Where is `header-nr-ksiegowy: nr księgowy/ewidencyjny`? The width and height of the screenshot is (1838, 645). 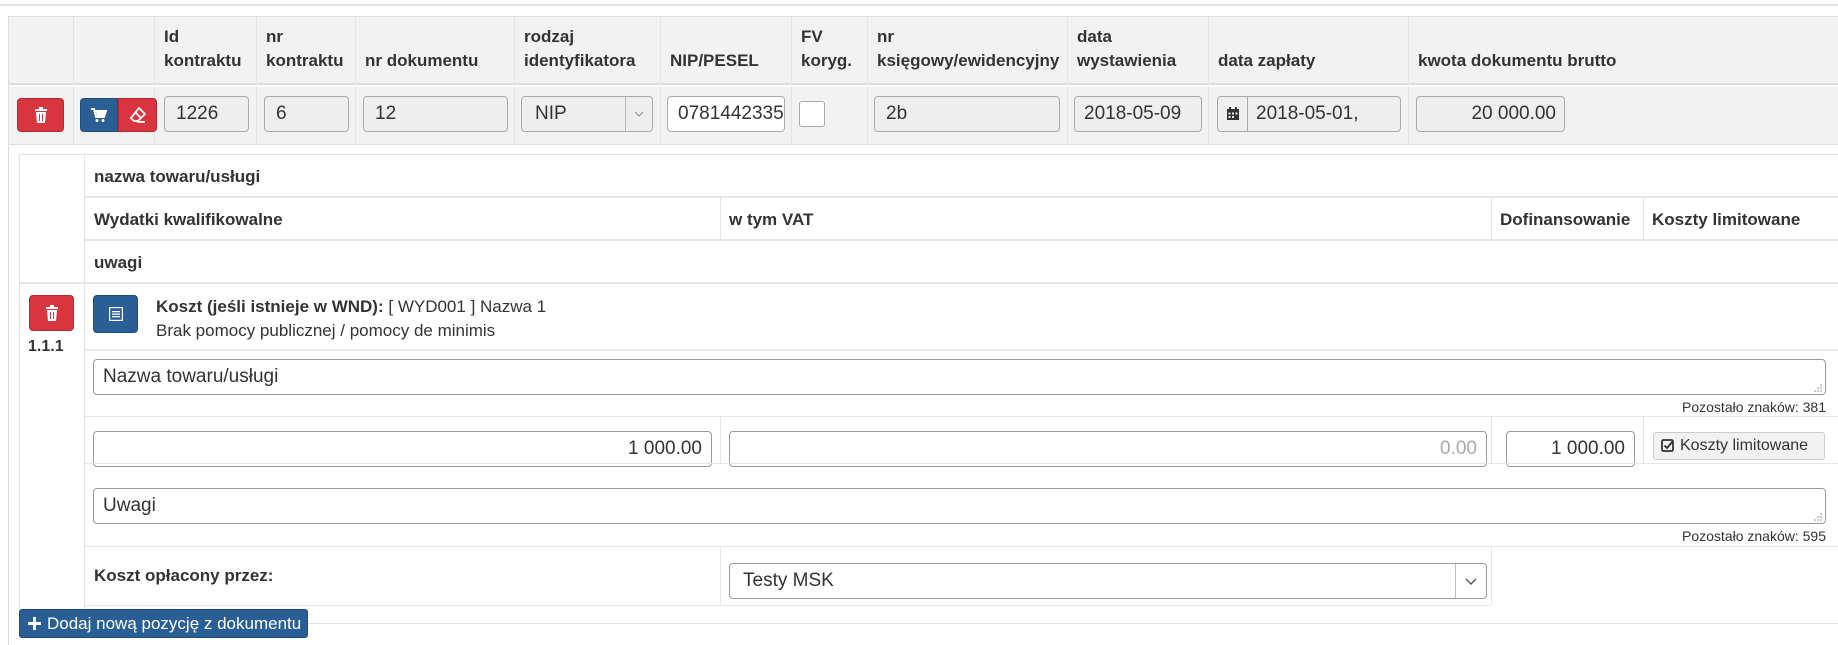 header-nr-ksiegowy: nr księgowy/ewidencyjny is located at coordinates (968, 51).